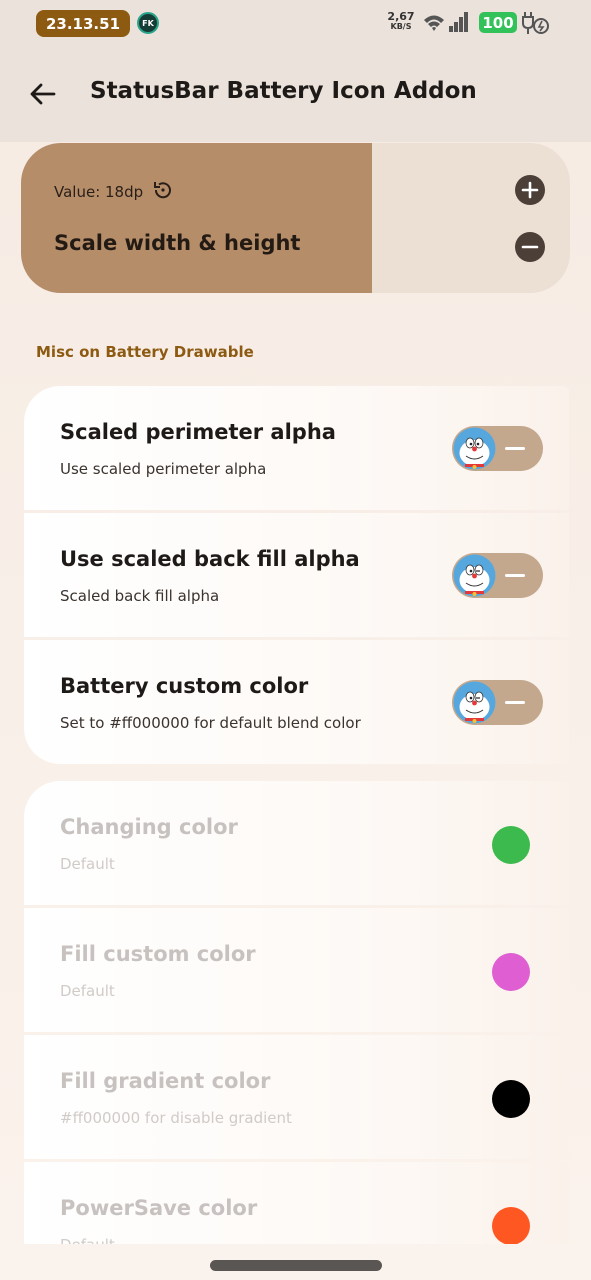  What do you see at coordinates (458, 22) in the screenshot?
I see `cell-signal-icon` at bounding box center [458, 22].